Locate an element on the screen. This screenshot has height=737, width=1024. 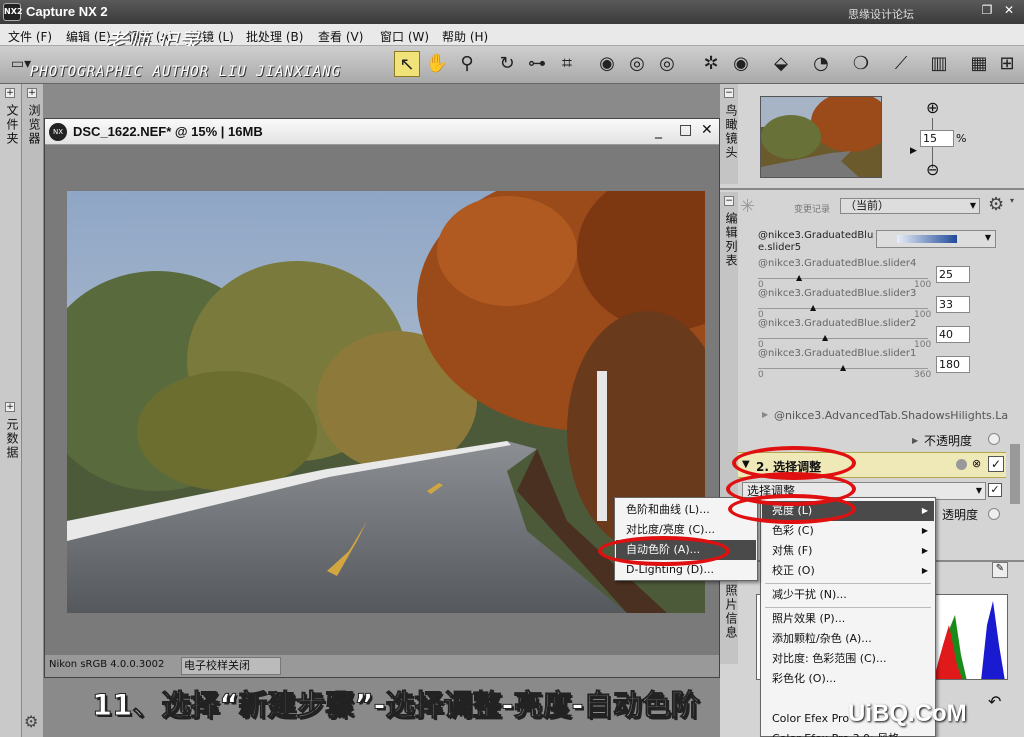
black-point-icon: ◎ is located at coordinates (667, 64).